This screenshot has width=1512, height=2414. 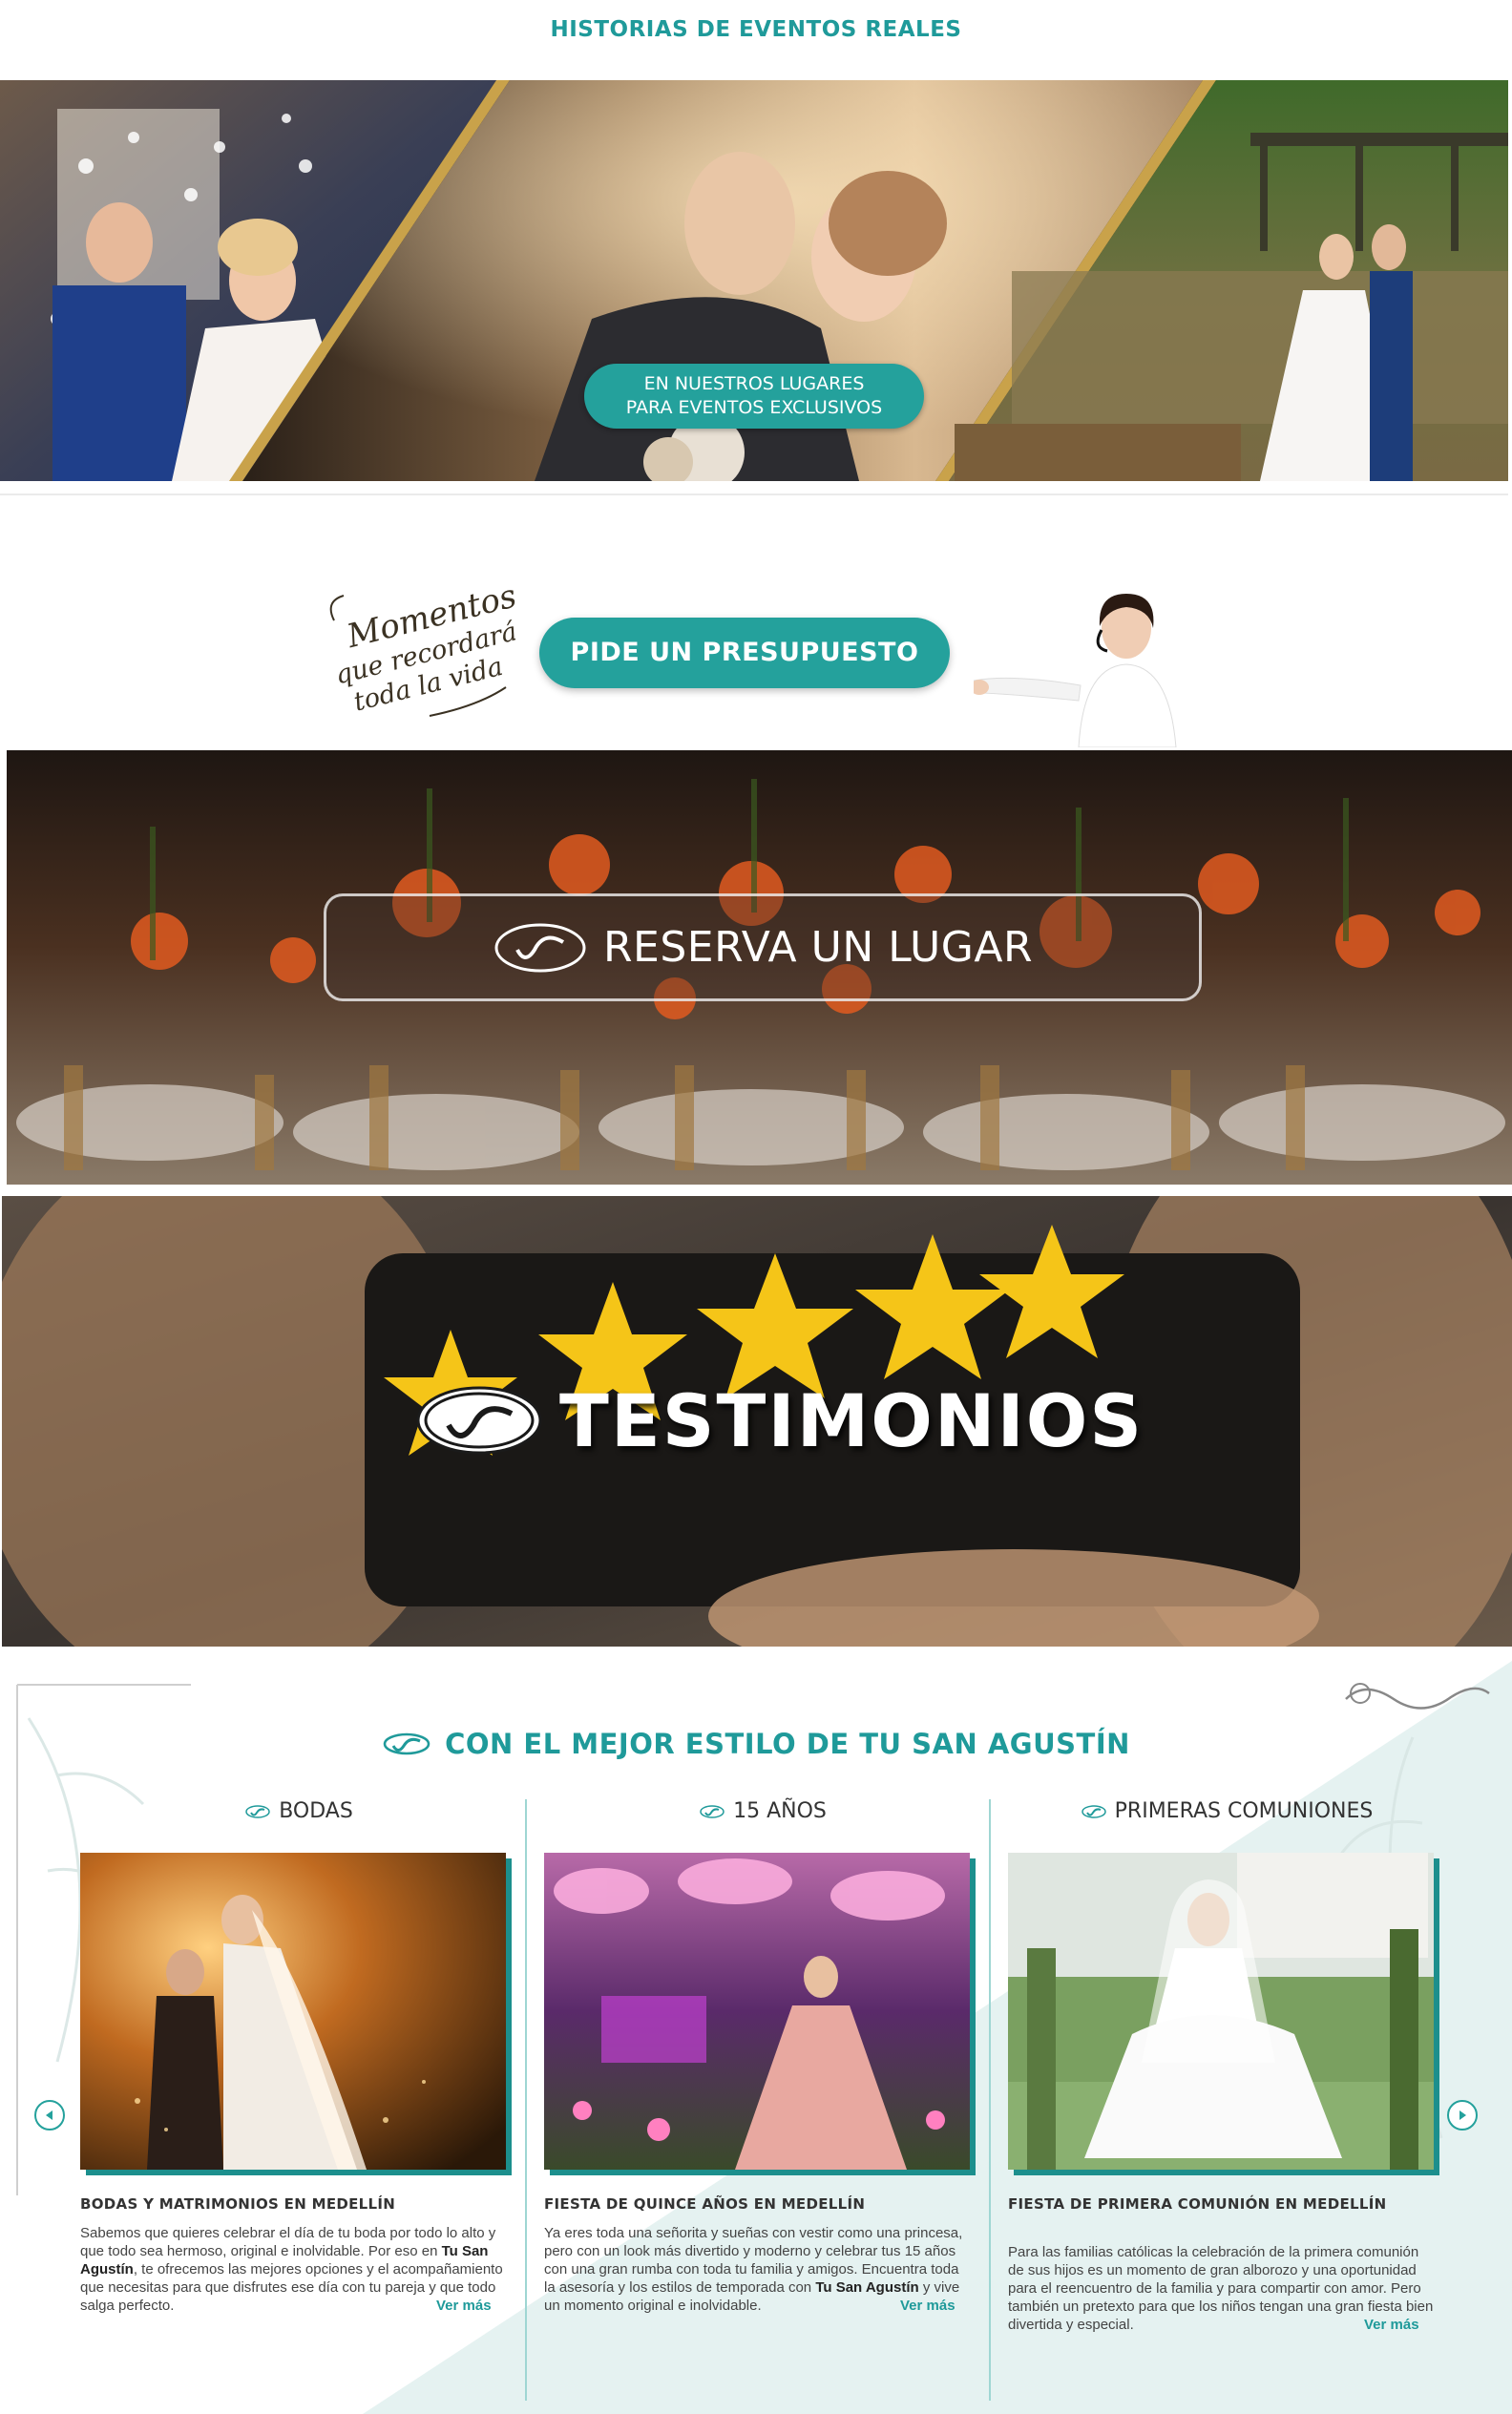 I want to click on event-card-15-anos: 15 AÑOS FIESTA DE QUINCE AÑOS EN MEDELLÍ, so click(x=763, y=2106).